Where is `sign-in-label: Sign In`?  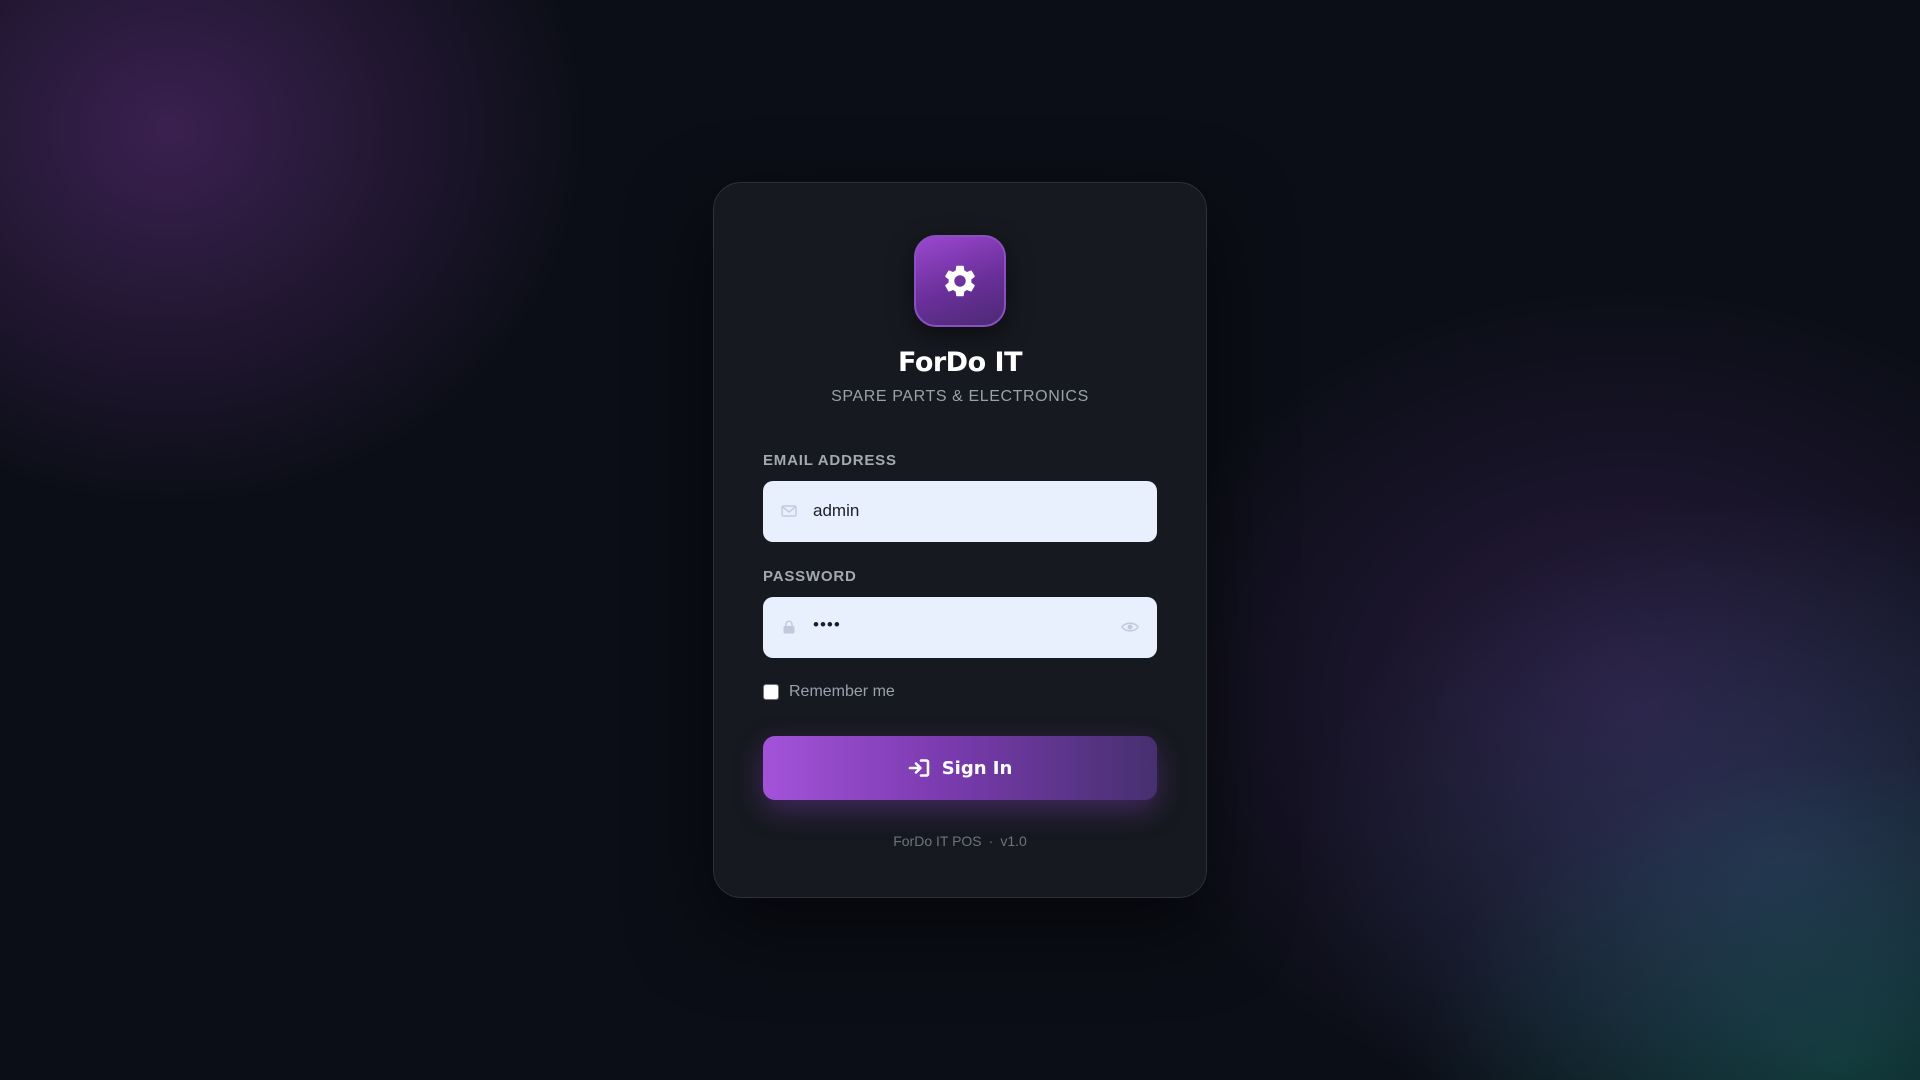
sign-in-label: Sign In is located at coordinates (977, 768).